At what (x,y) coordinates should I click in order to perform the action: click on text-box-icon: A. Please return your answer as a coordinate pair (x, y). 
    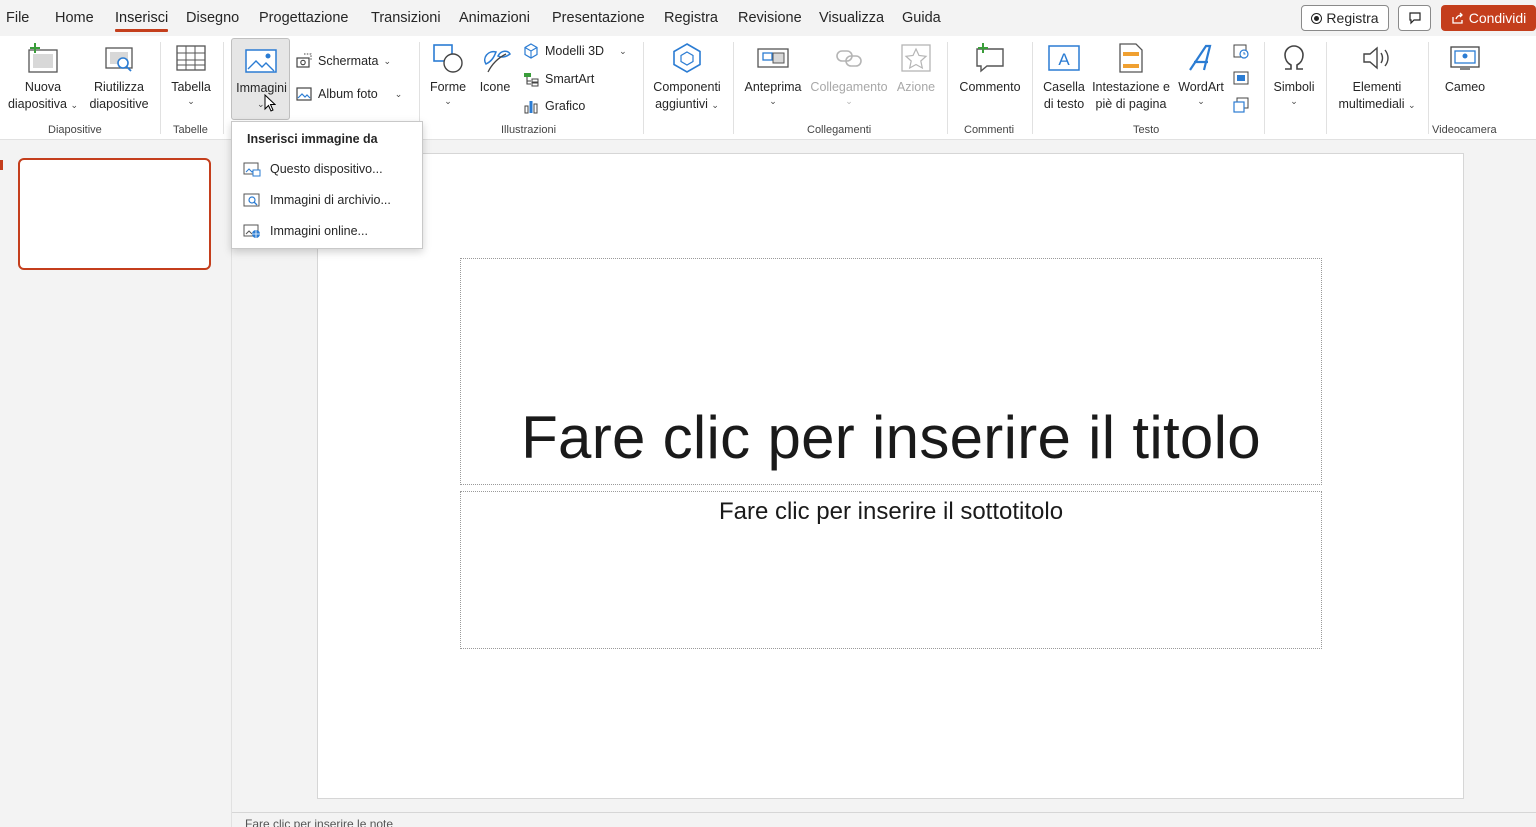
    Looking at the image, I should click on (1064, 58).